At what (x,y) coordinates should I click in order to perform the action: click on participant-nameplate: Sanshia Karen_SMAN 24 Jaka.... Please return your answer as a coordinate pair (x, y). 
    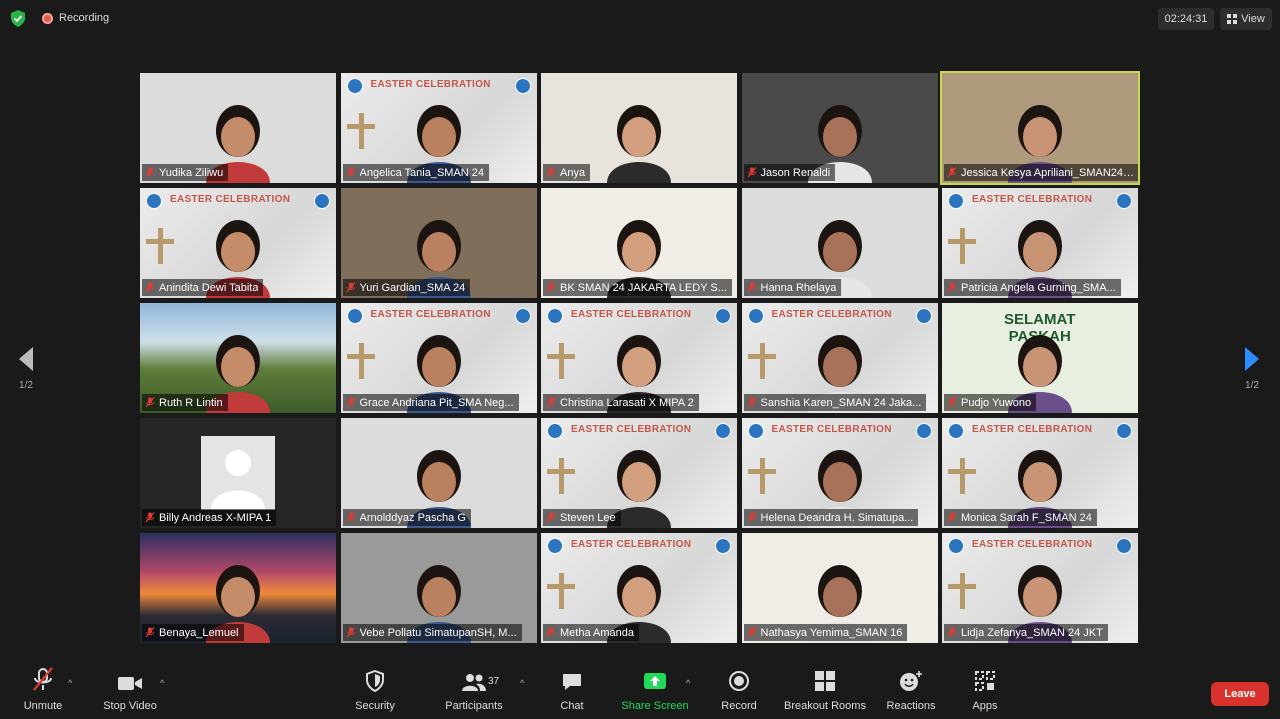
    Looking at the image, I should click on (835, 402).